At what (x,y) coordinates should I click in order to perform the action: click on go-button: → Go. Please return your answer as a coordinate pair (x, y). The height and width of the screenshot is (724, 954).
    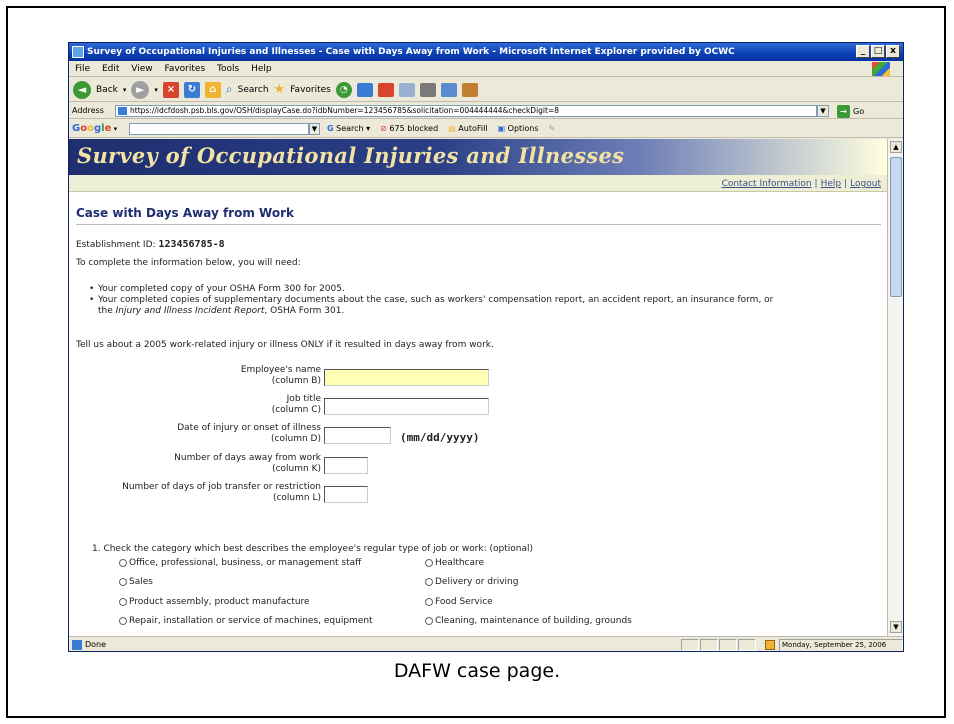
    Looking at the image, I should click on (850, 112).